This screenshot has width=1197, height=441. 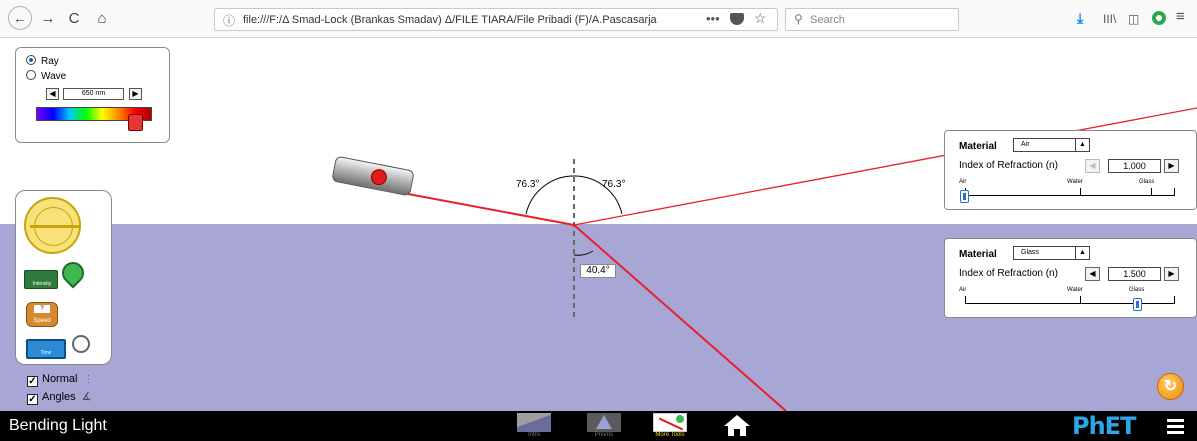 I want to click on bottom-material-value: Glass, so click(x=1030, y=252).